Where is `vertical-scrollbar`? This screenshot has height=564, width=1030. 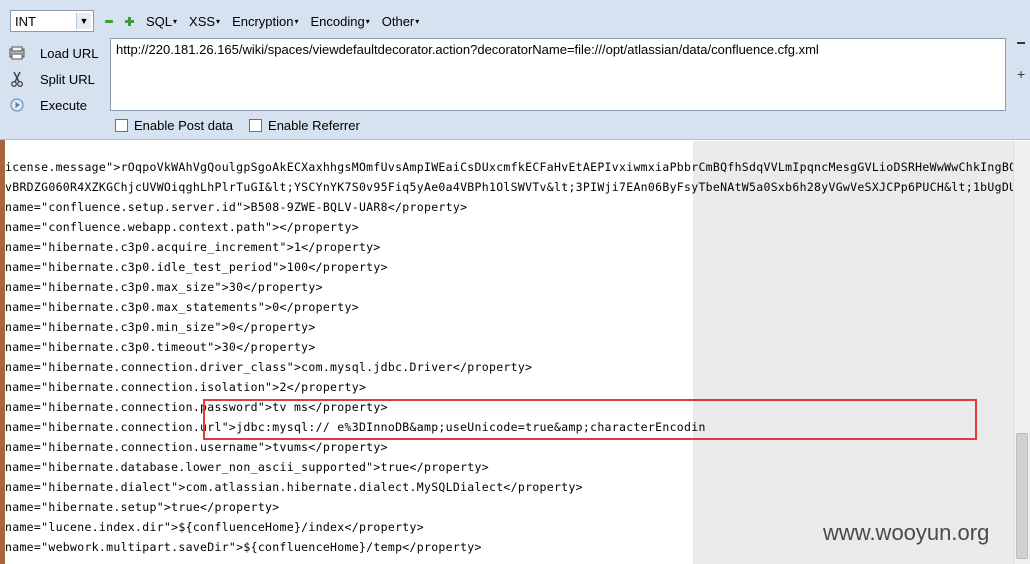 vertical-scrollbar is located at coordinates (1021, 352).